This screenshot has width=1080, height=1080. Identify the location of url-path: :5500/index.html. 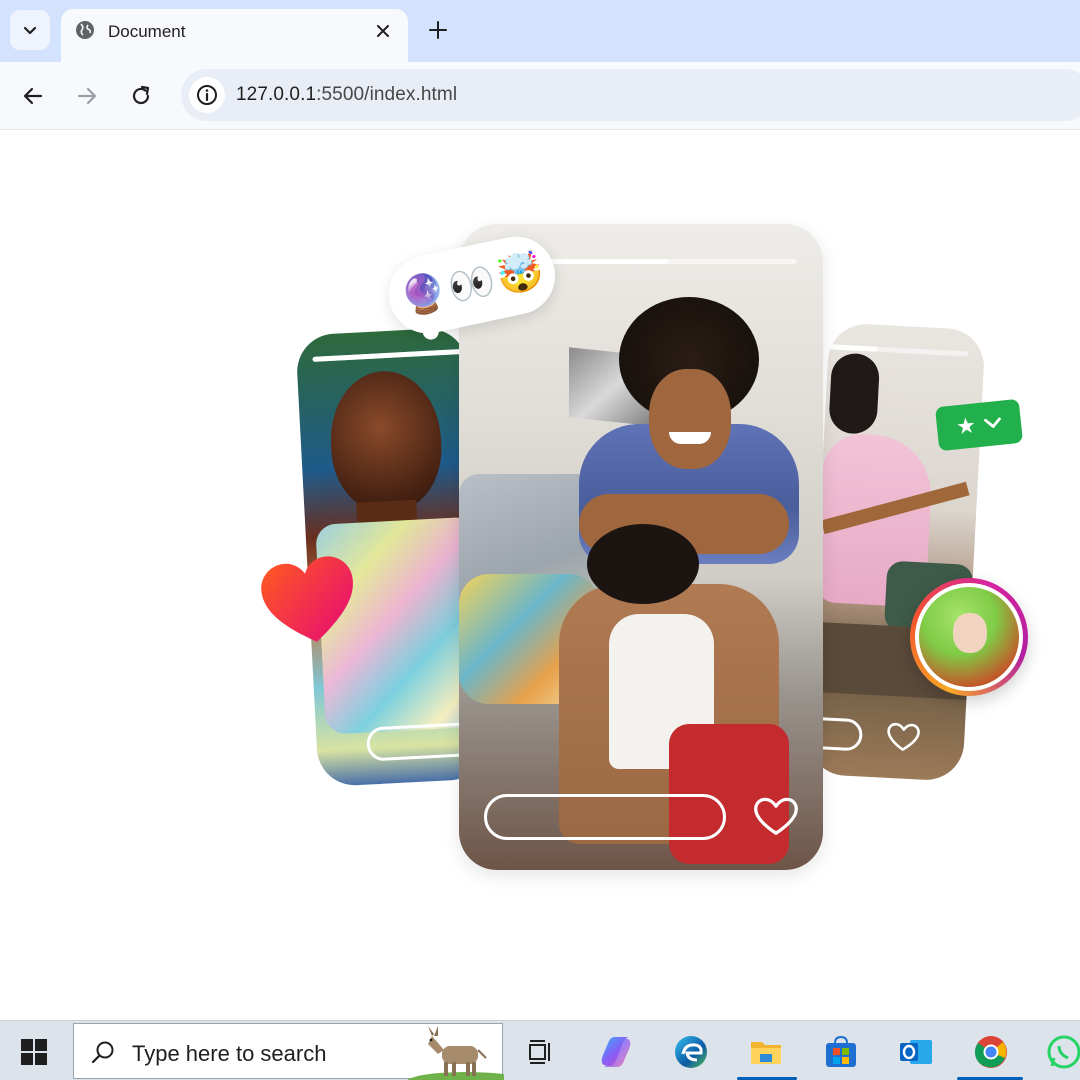
(387, 94).